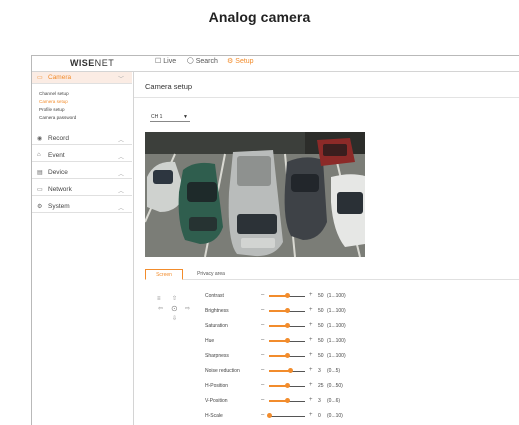  What do you see at coordinates (190, 61) in the screenshot?
I see `search-icon: ◯` at bounding box center [190, 61].